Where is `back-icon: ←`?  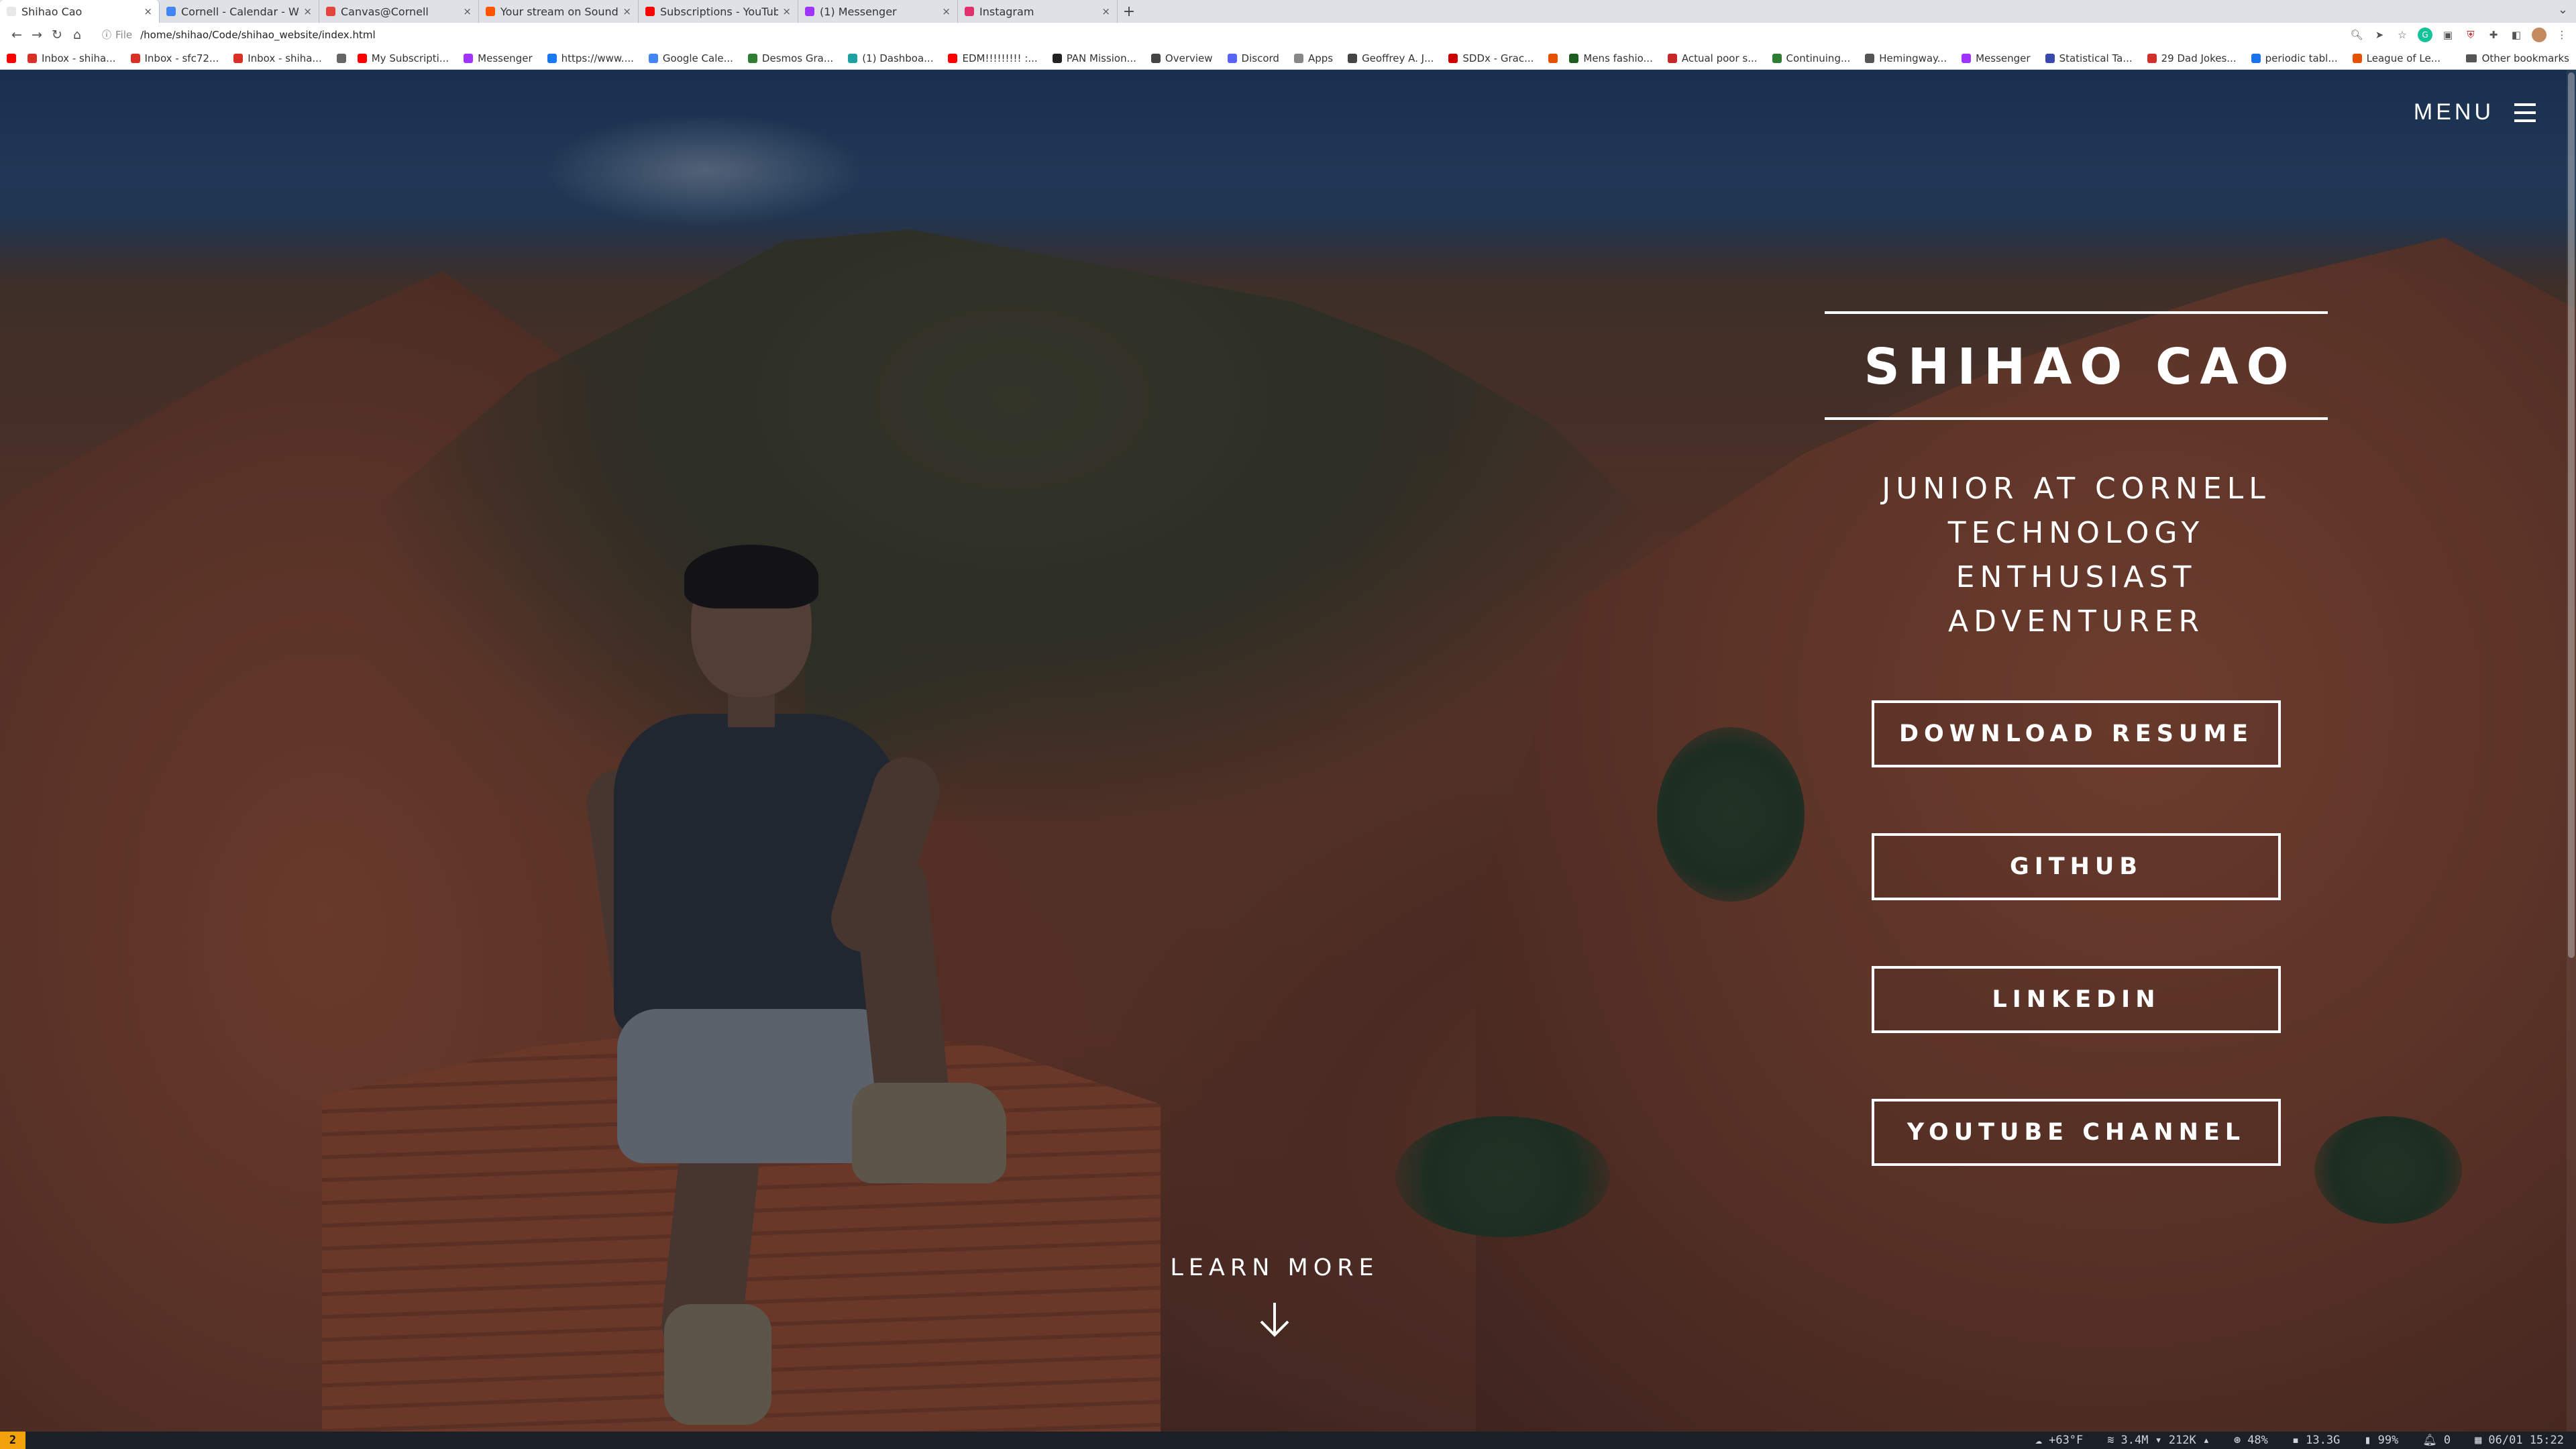
back-icon: ← is located at coordinates (17, 35).